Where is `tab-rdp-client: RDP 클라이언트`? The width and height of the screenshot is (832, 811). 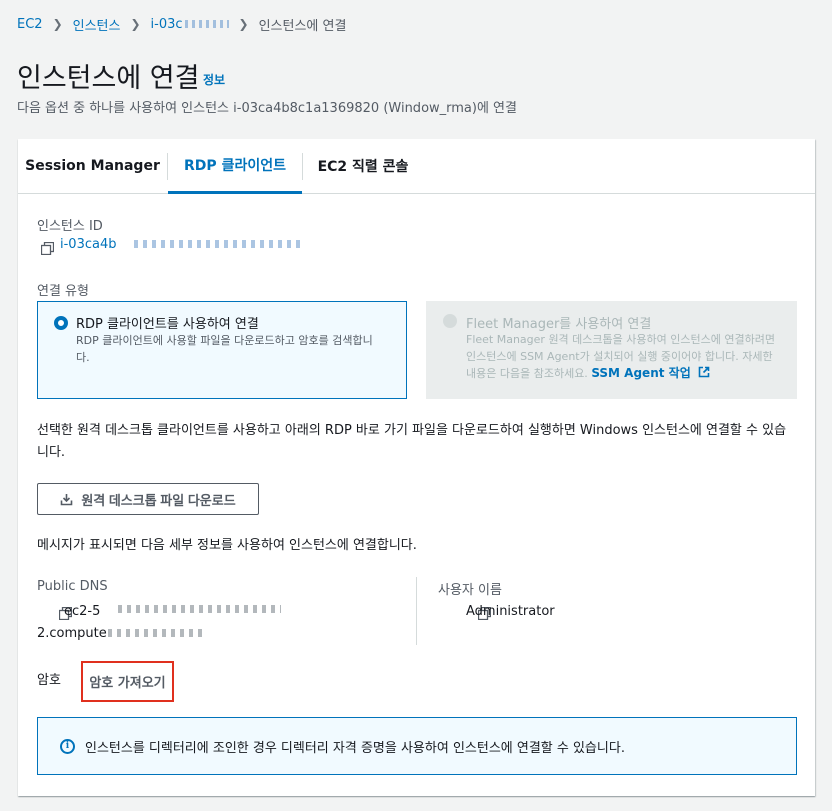 tab-rdp-client: RDP 클라이언트 is located at coordinates (235, 166).